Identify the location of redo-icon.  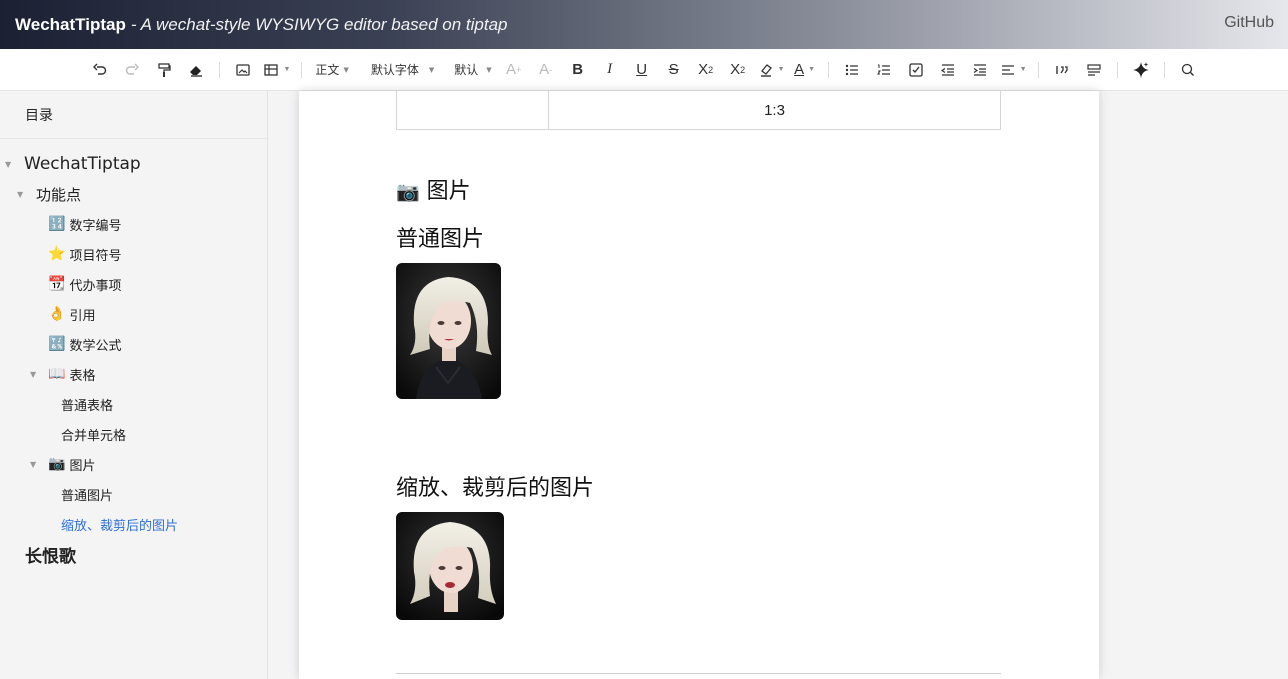
(133, 69).